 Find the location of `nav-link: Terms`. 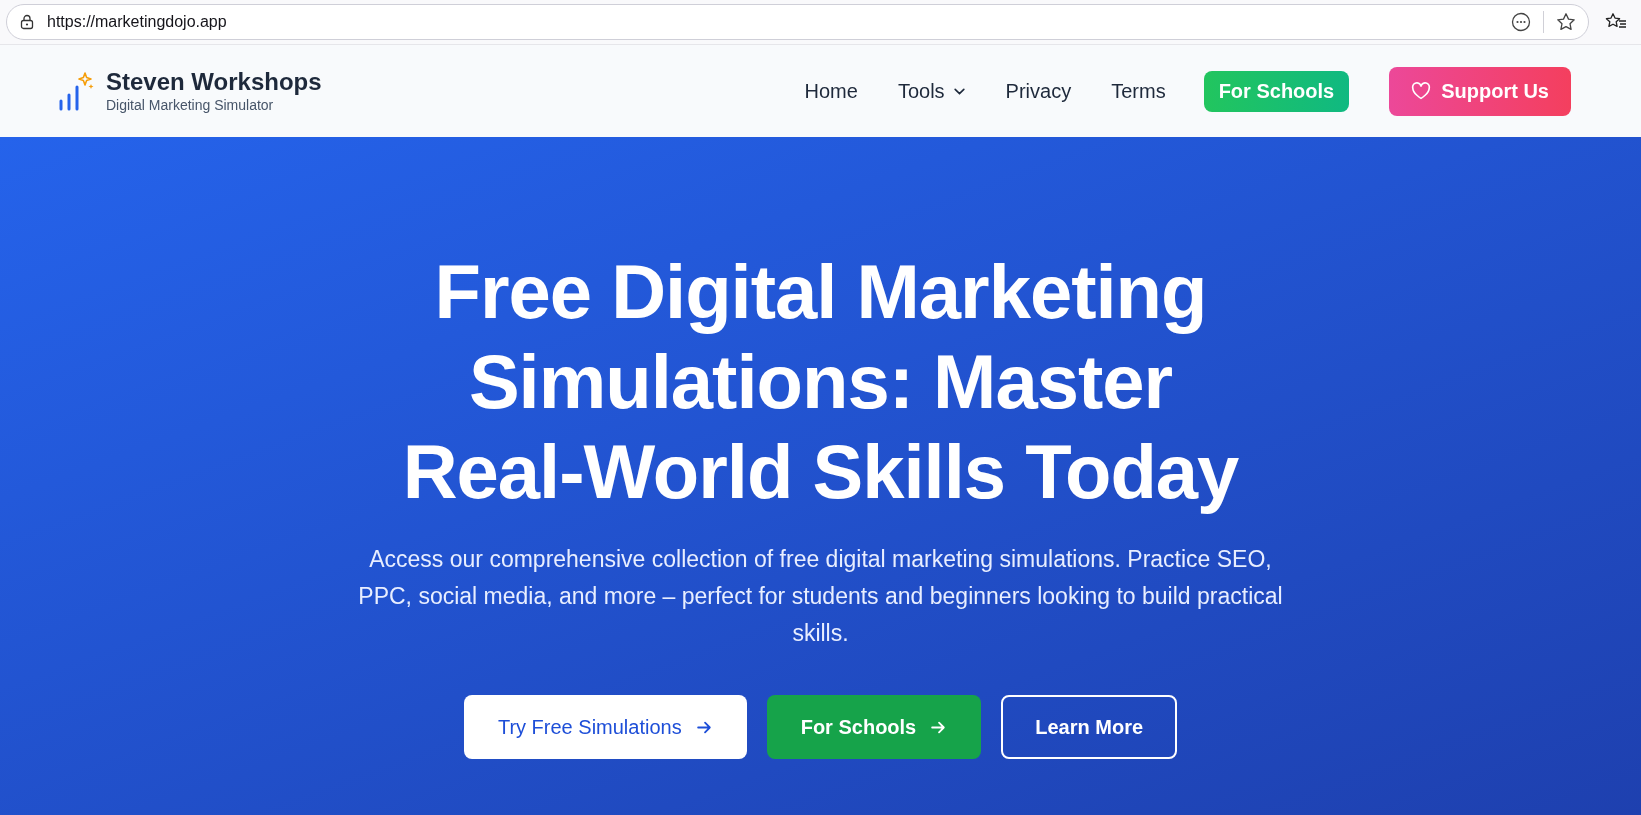

nav-link: Terms is located at coordinates (1138, 91).